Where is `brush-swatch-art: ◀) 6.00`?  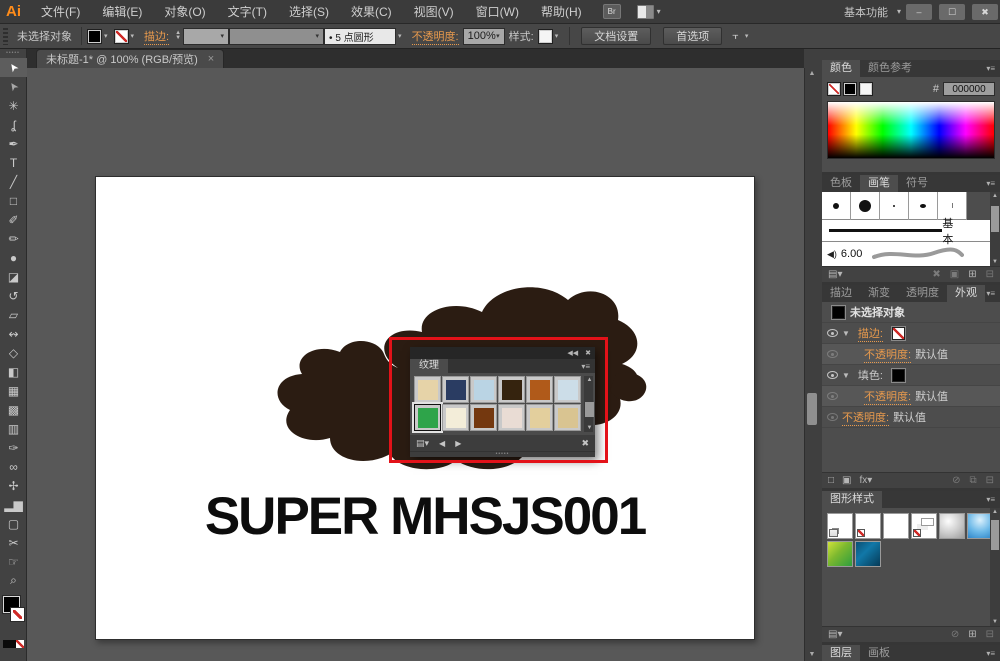
brush-swatch-art: ◀) 6.00 is located at coordinates (911, 254).